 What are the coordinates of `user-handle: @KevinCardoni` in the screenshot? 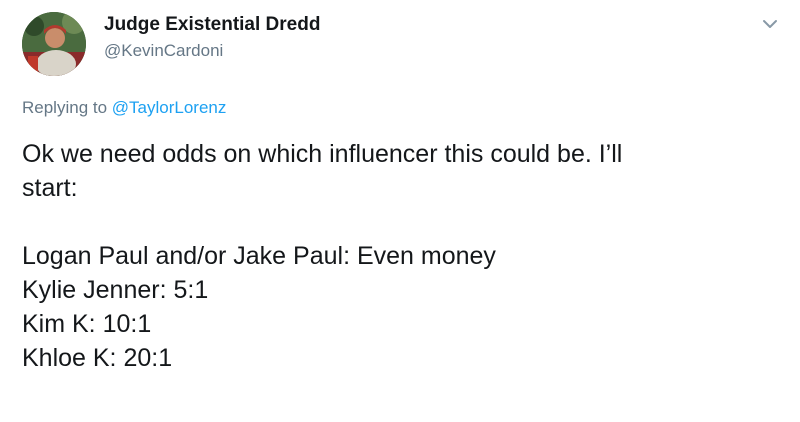 It's located at (163, 51).